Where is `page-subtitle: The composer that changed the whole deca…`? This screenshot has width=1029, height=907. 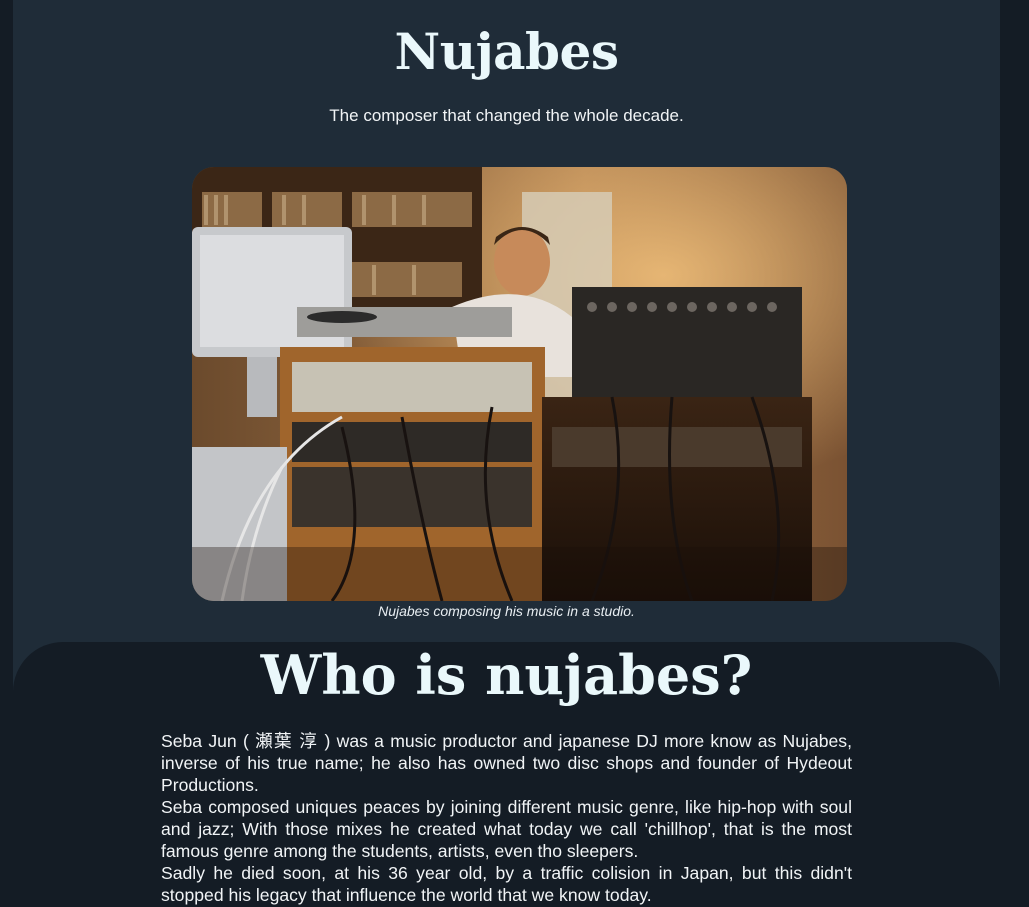 page-subtitle: The composer that changed the whole deca… is located at coordinates (506, 115).